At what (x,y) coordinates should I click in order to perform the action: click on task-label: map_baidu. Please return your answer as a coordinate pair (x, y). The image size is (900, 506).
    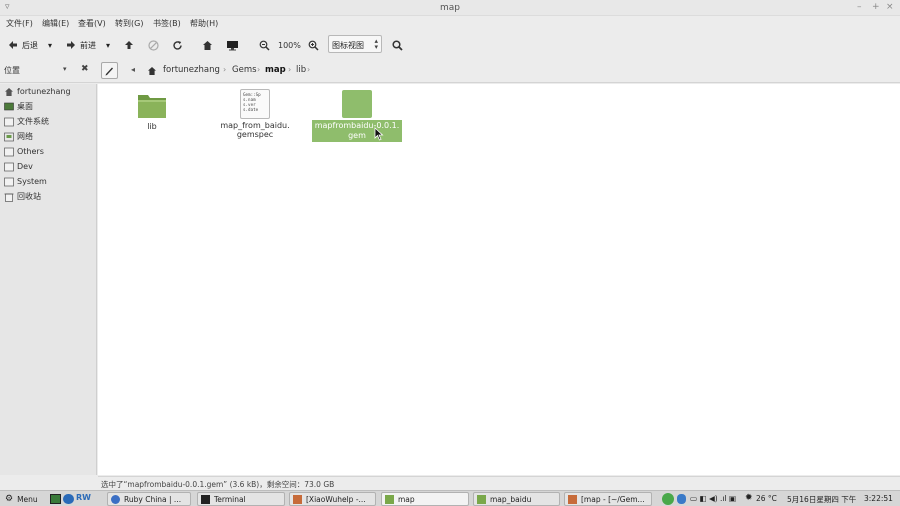
    Looking at the image, I should click on (511, 499).